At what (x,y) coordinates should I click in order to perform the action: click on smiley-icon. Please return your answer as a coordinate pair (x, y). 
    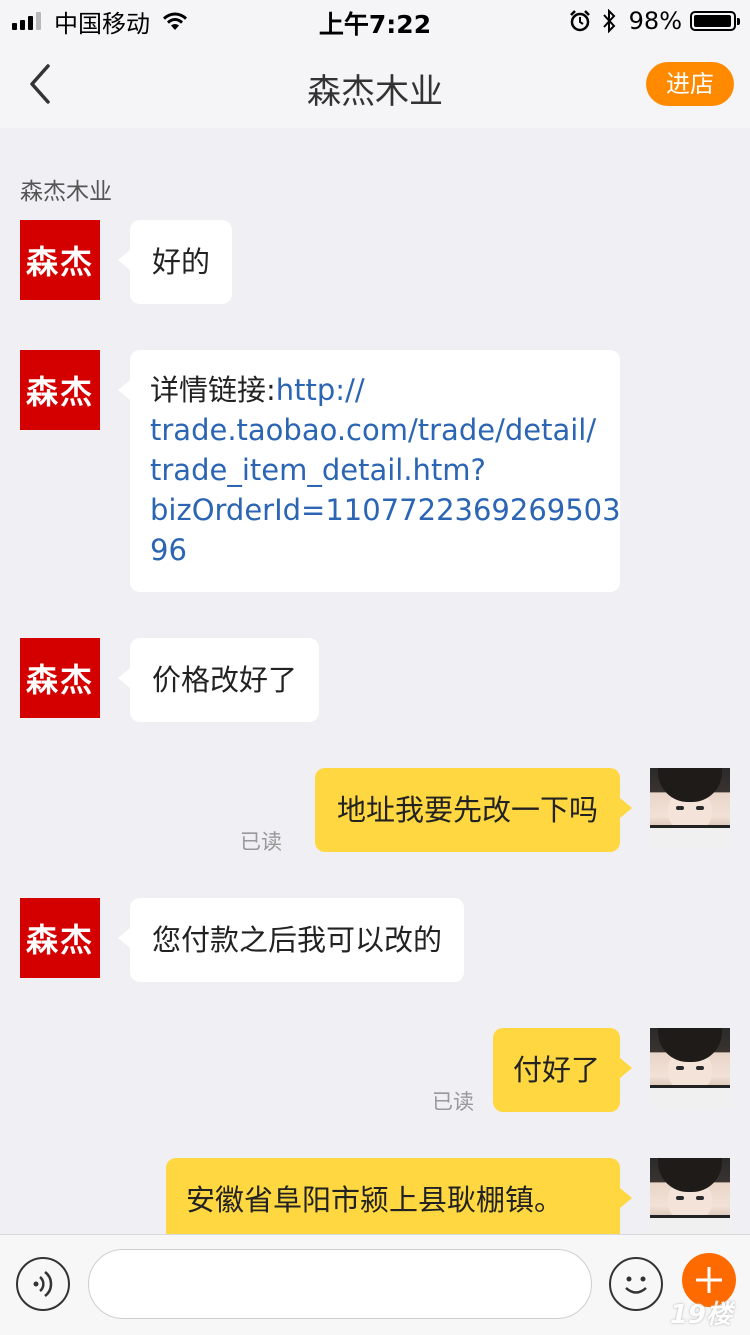
    Looking at the image, I should click on (636, 1285).